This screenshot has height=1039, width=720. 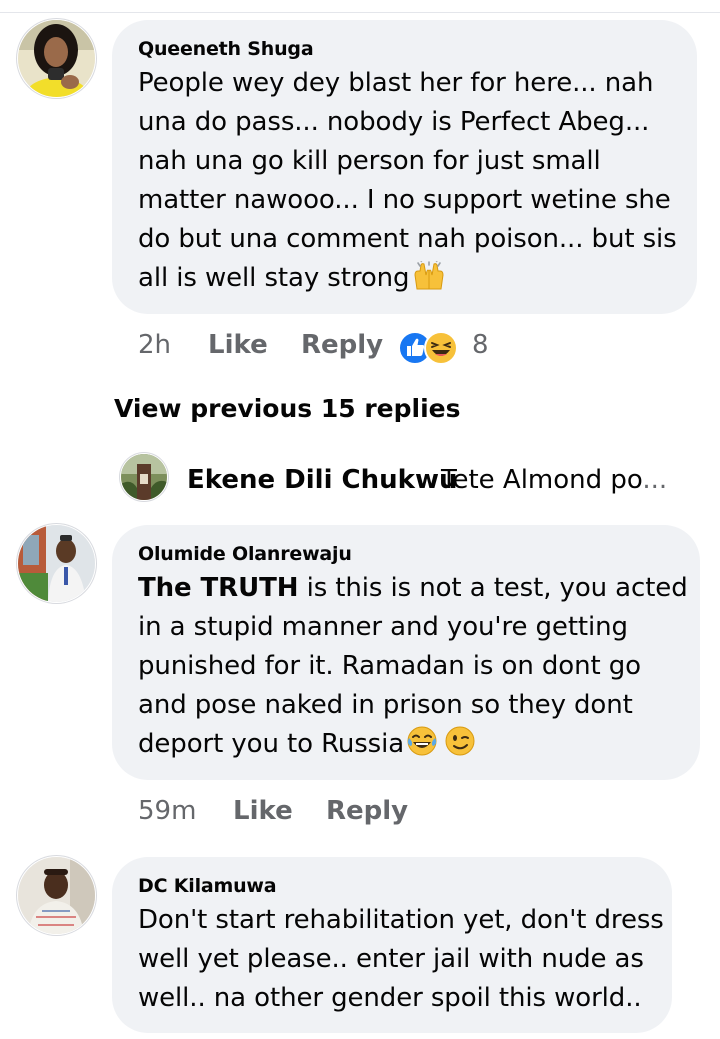 What do you see at coordinates (493, 588) in the screenshot?
I see `comment-line-text: is this is not a test, you acted` at bounding box center [493, 588].